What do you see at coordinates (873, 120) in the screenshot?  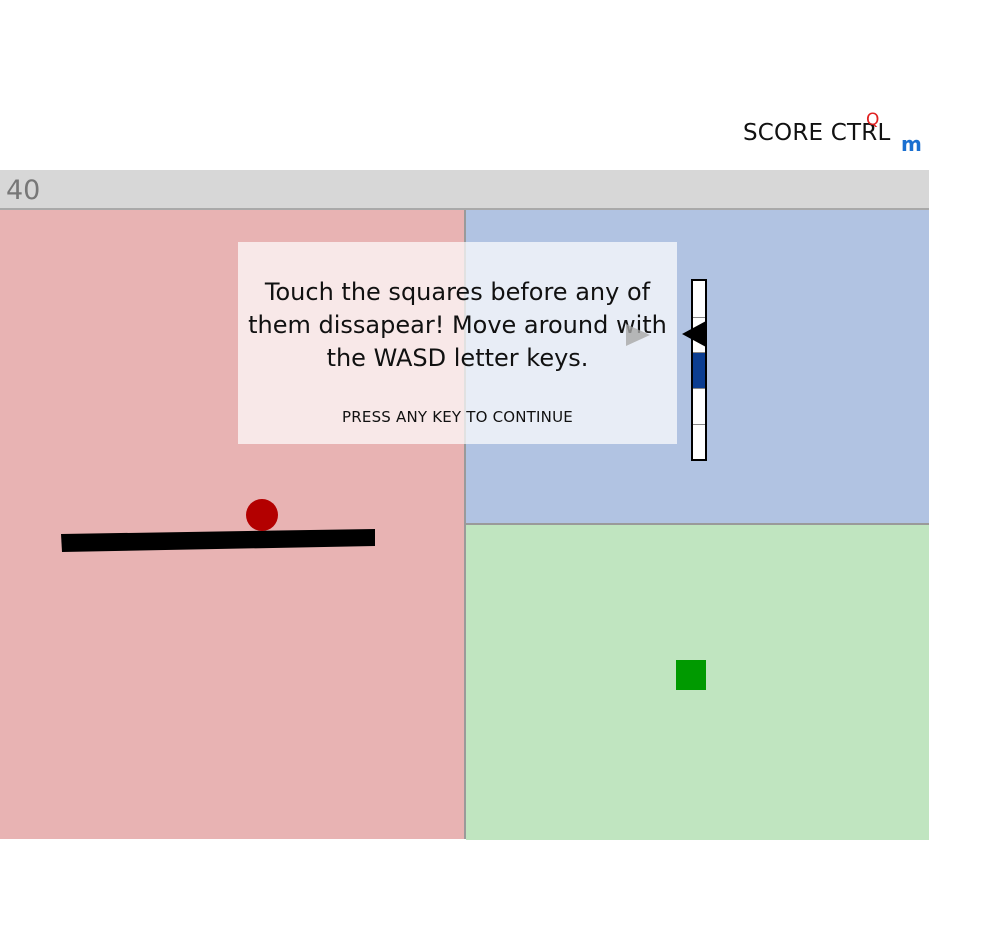 I see `score-superscript: Q` at bounding box center [873, 120].